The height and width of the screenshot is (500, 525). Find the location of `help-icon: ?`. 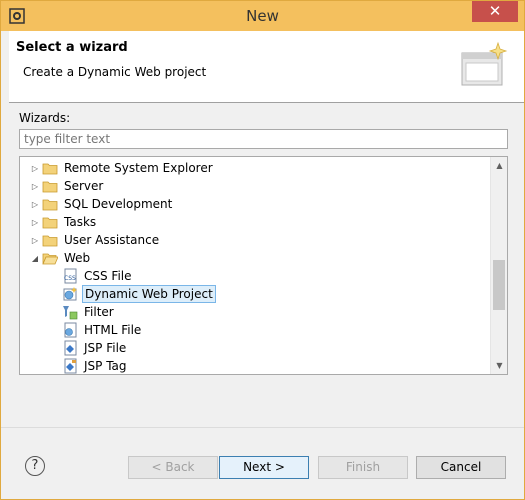

help-icon: ? is located at coordinates (35, 466).